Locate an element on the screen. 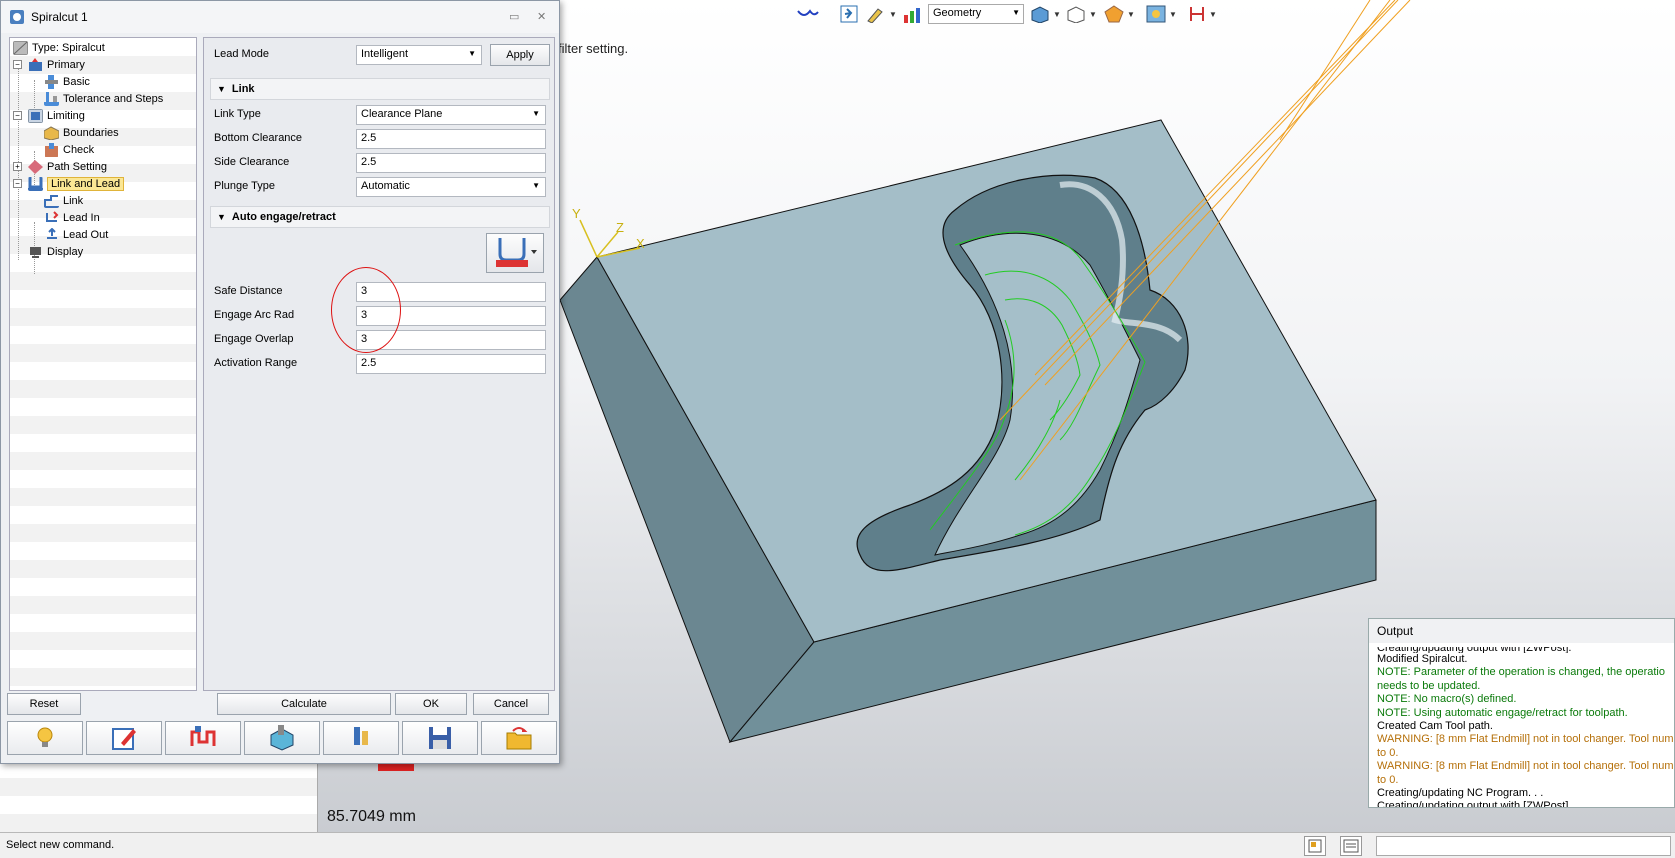  lightbulb-icon is located at coordinates (45, 737).